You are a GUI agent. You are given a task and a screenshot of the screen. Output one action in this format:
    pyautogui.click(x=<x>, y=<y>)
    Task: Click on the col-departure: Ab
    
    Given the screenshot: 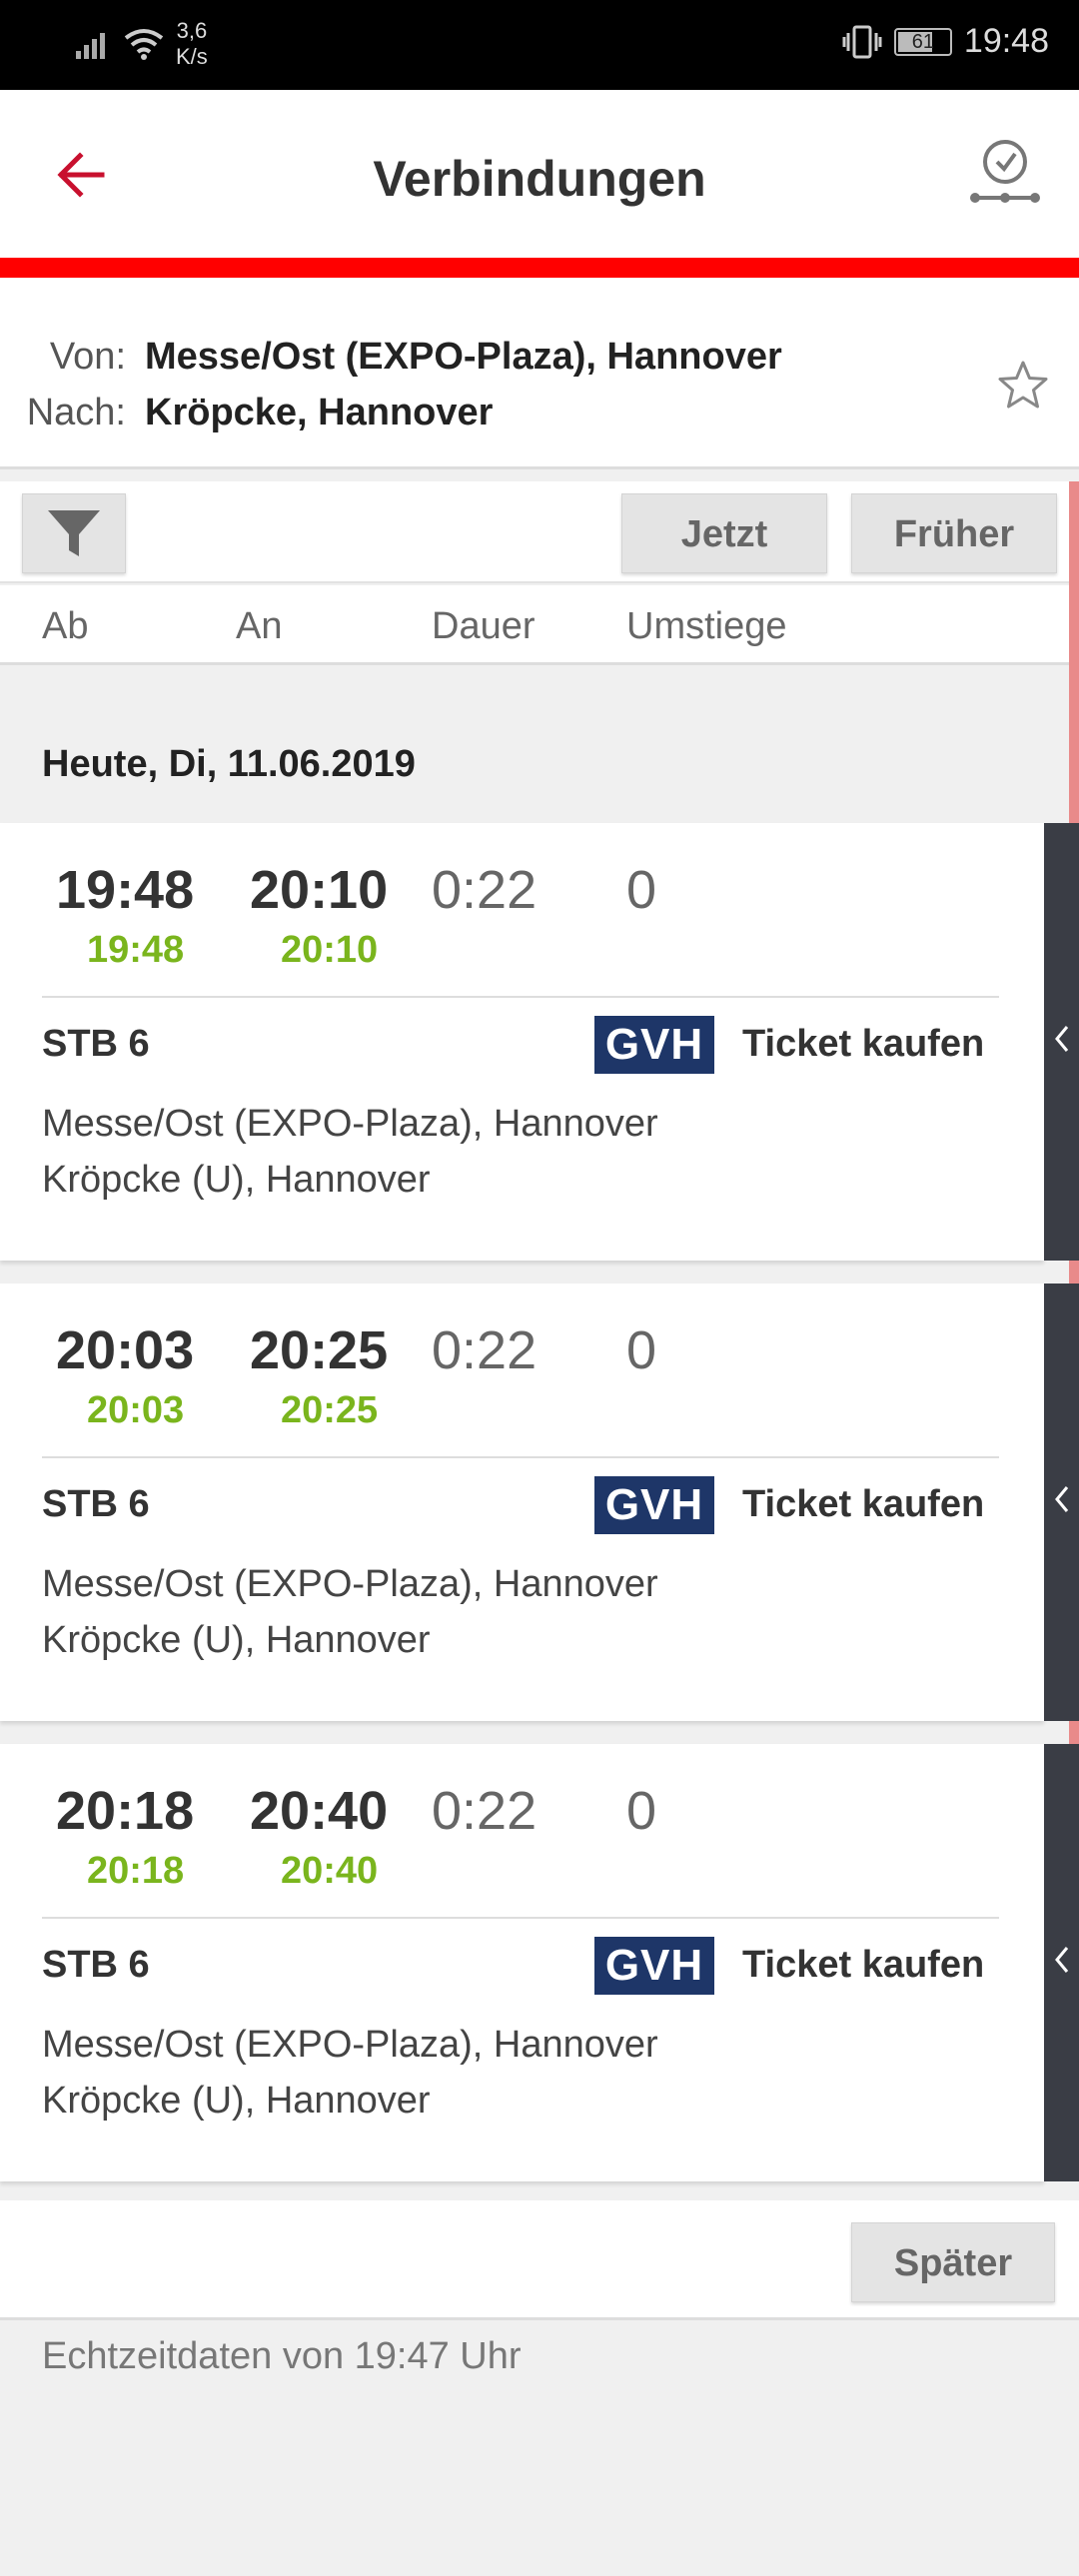 What is the action you would take?
    pyautogui.click(x=65, y=627)
    